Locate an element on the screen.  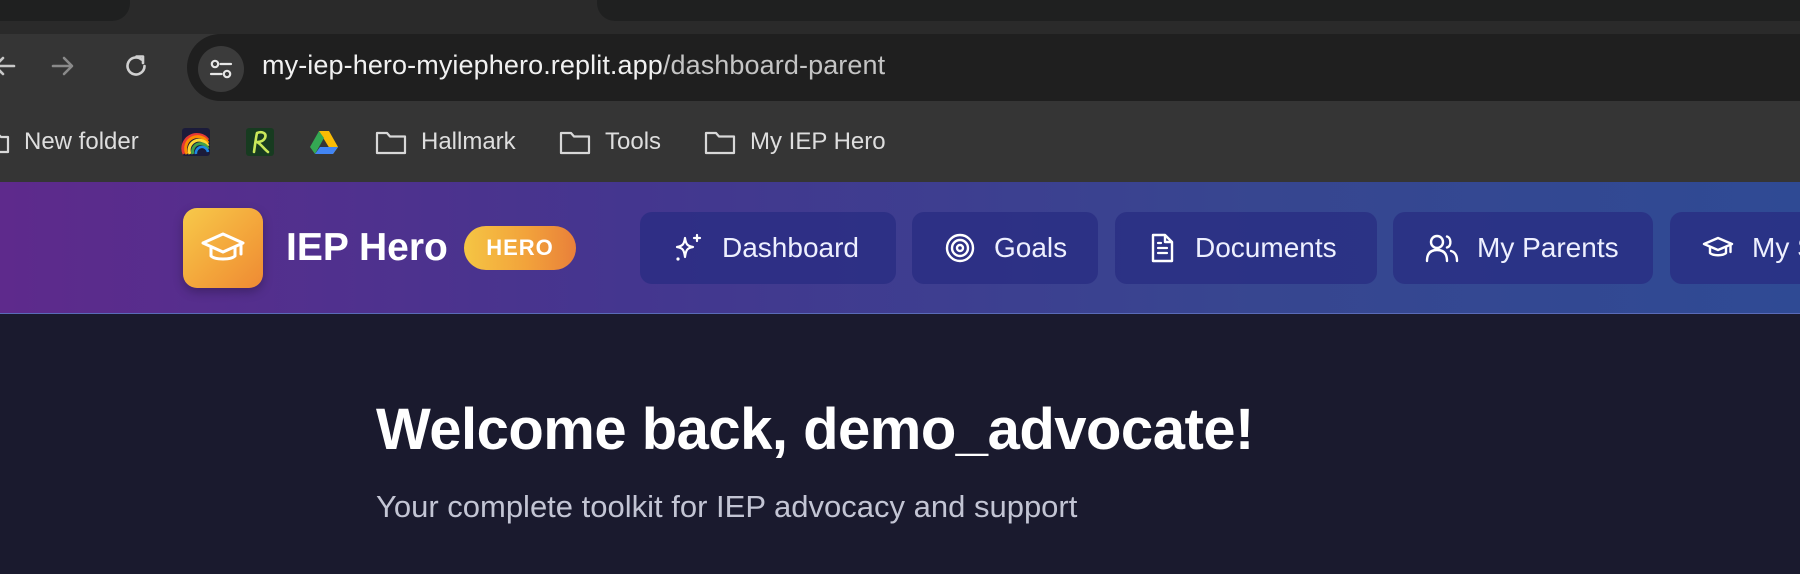
tune-icon is located at coordinates (221, 69).